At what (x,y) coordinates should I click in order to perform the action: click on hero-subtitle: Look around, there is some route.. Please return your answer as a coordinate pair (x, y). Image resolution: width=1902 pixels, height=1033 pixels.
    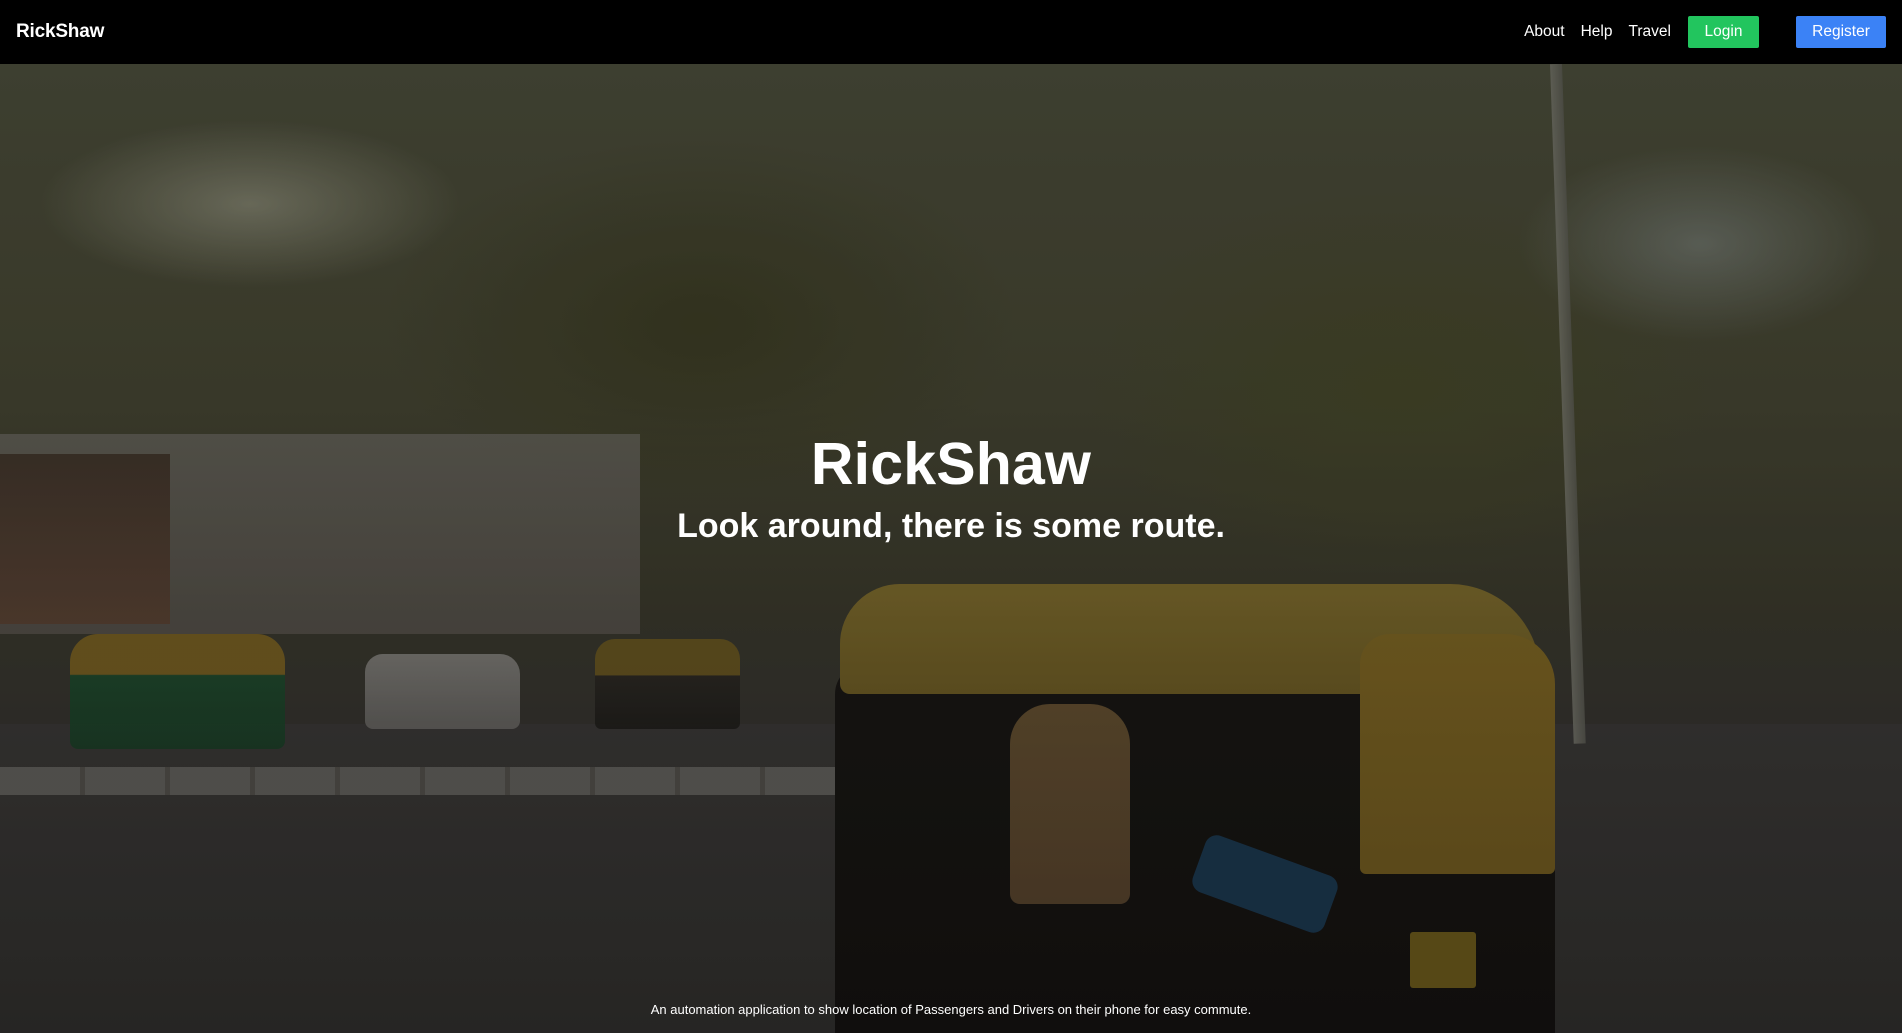
    Looking at the image, I should click on (951, 526).